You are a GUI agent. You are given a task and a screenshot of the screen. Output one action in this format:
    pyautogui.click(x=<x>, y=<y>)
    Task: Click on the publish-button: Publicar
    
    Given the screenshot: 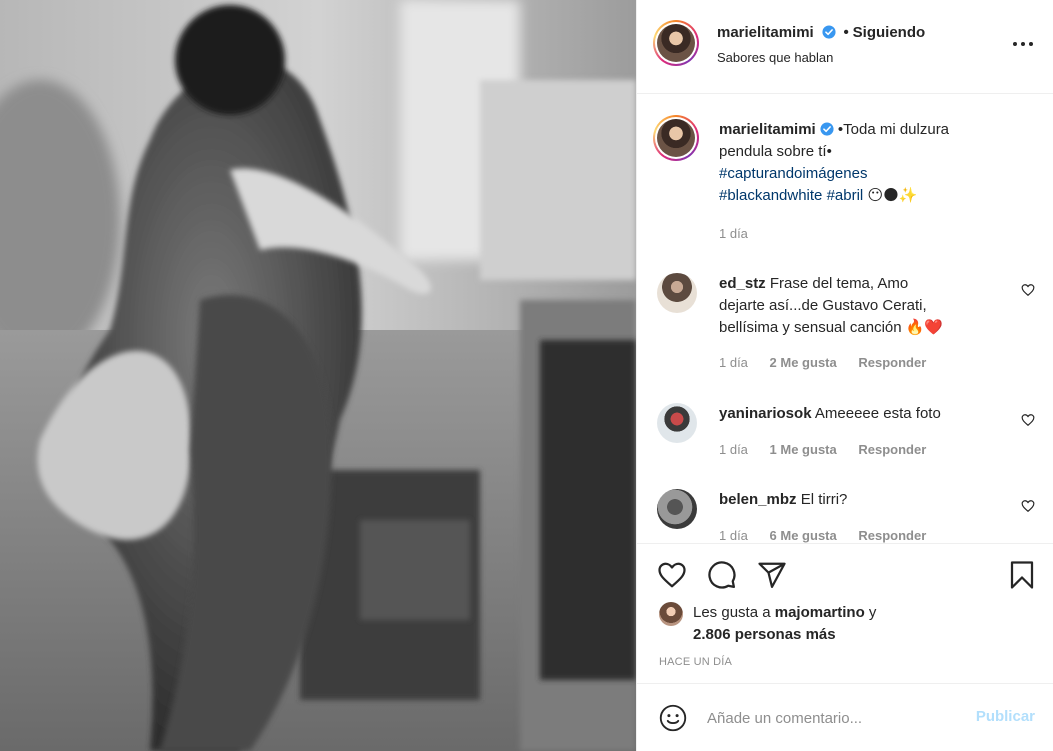 What is the action you would take?
    pyautogui.click(x=1005, y=716)
    